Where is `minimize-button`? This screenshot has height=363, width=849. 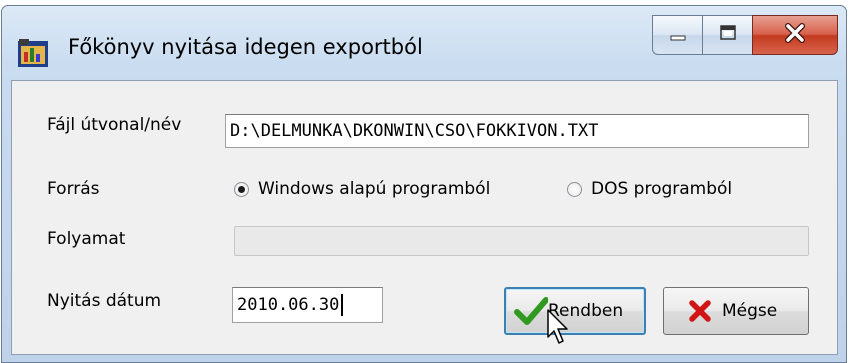
minimize-button is located at coordinates (677, 35).